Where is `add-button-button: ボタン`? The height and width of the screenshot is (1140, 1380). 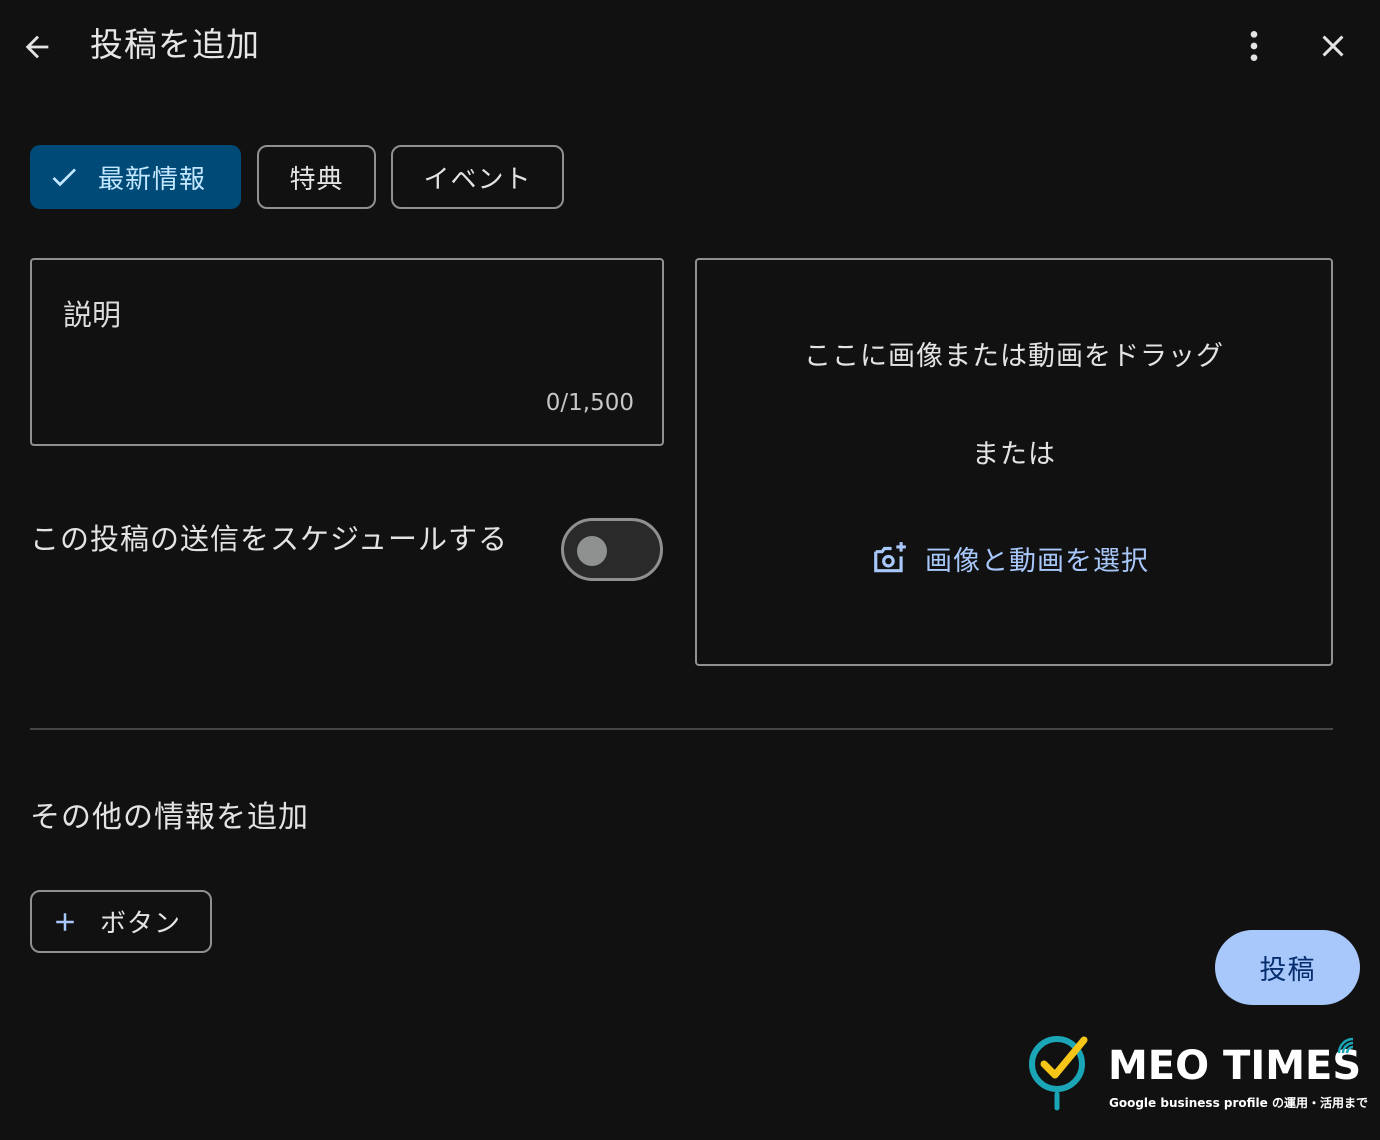 add-button-button: ボタン is located at coordinates (121, 921).